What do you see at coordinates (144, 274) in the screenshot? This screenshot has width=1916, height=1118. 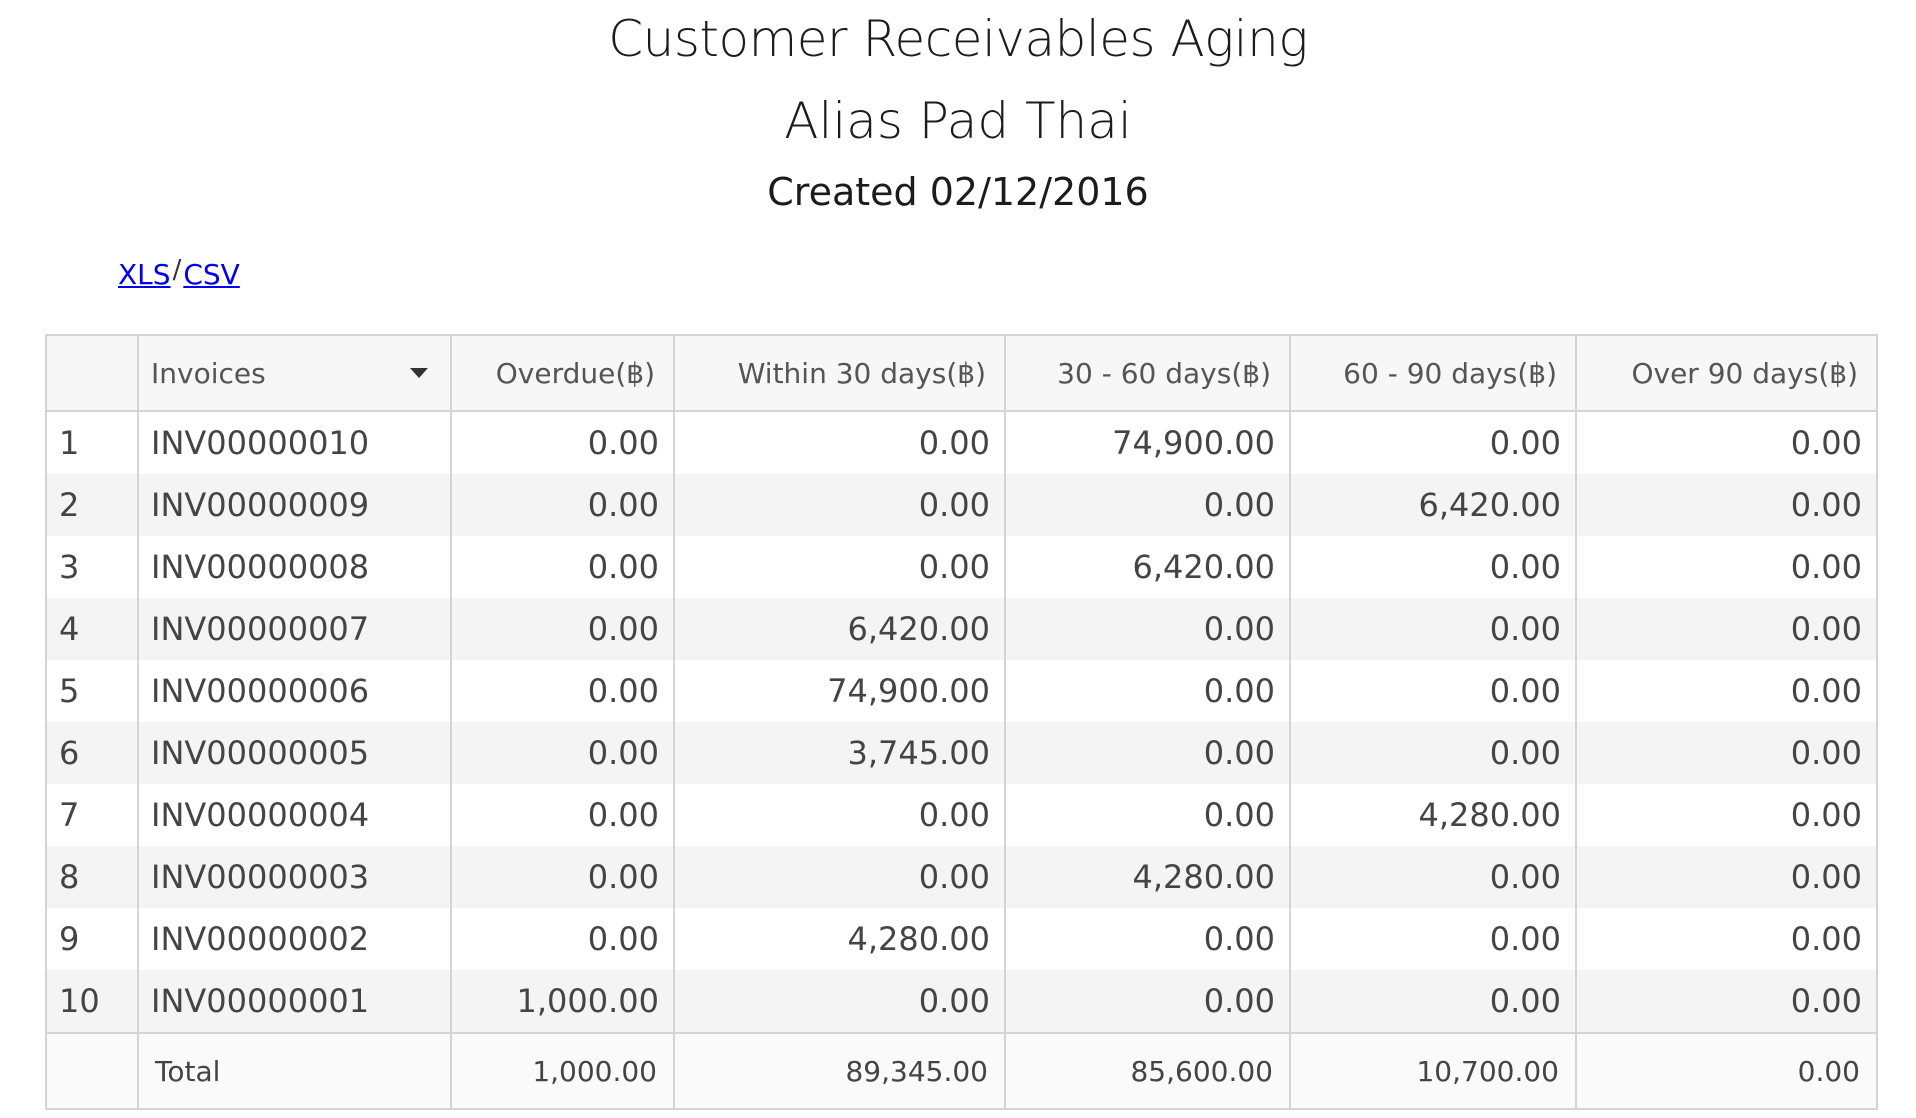 I see `export-xls-link: XLS` at bounding box center [144, 274].